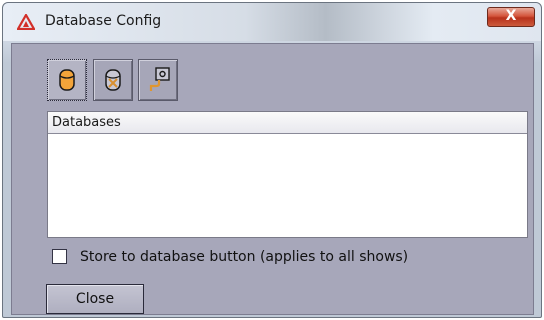  What do you see at coordinates (95, 299) in the screenshot?
I see `close-button: Close` at bounding box center [95, 299].